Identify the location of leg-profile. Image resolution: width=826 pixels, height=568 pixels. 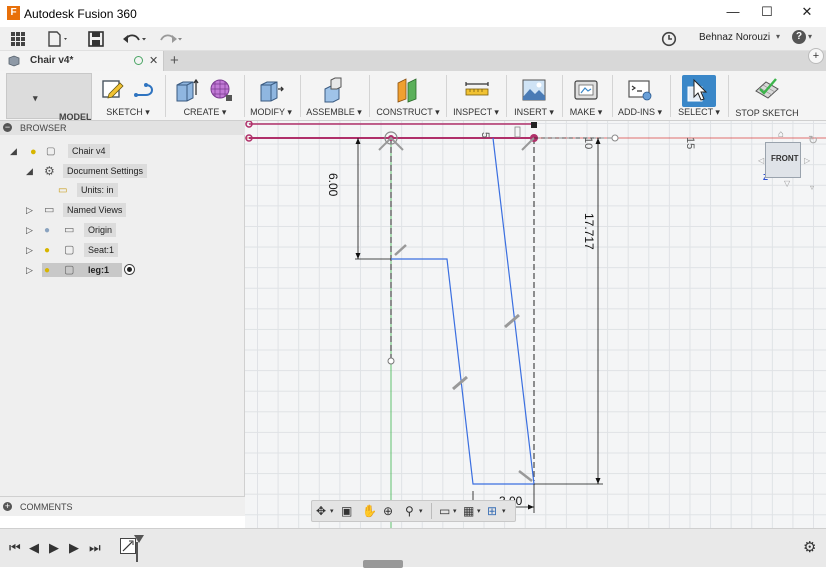
(463, 311).